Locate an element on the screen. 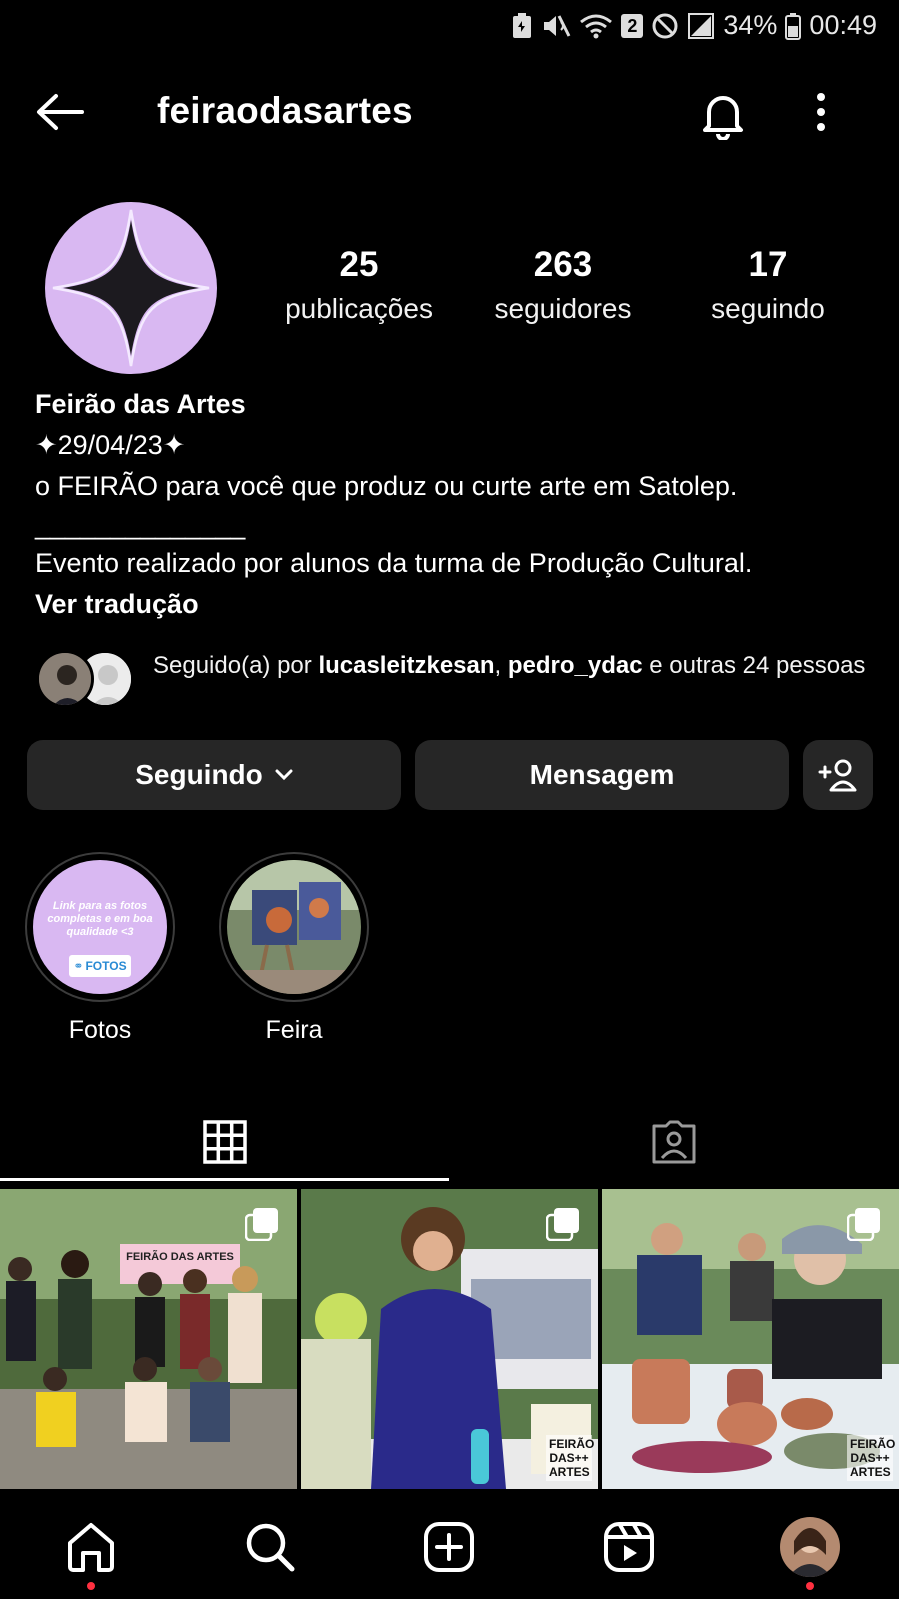  sparkle-logo-icon is located at coordinates (131, 288).